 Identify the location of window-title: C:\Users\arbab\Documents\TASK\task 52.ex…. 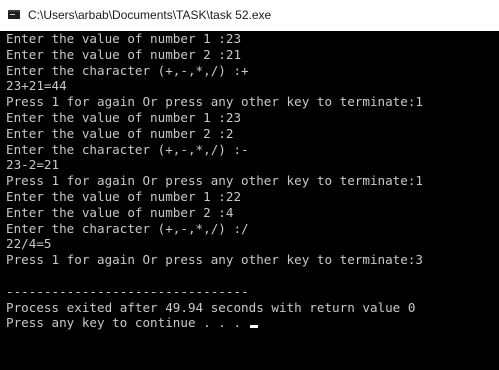
(150, 15).